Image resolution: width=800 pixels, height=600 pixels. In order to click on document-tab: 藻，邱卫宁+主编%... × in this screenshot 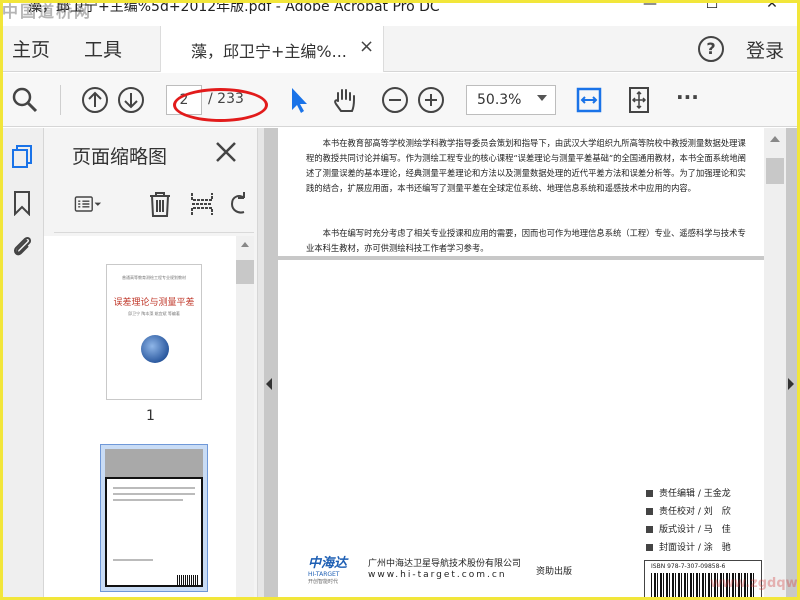, I will do `click(272, 49)`.